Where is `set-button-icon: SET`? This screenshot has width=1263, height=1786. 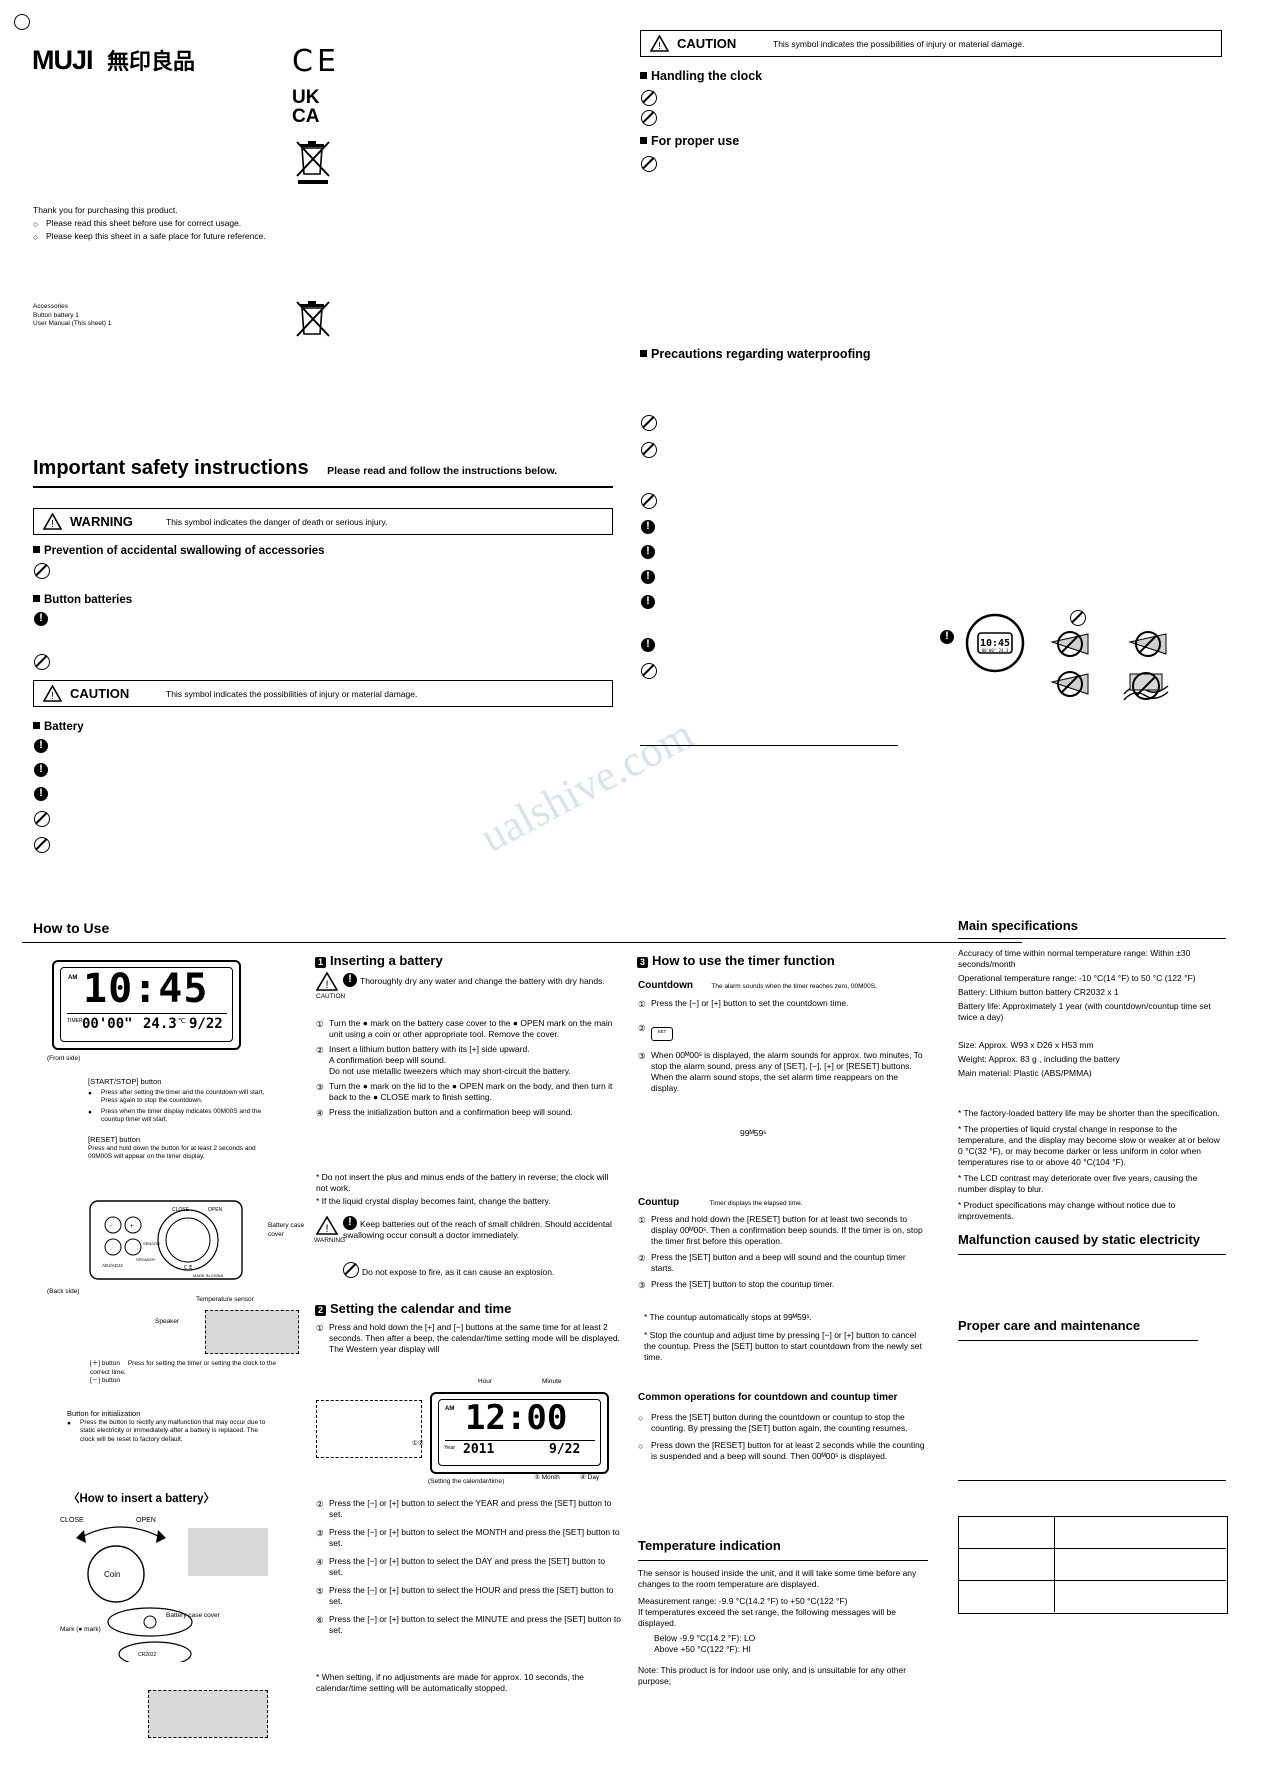 set-button-icon: SET is located at coordinates (662, 1034).